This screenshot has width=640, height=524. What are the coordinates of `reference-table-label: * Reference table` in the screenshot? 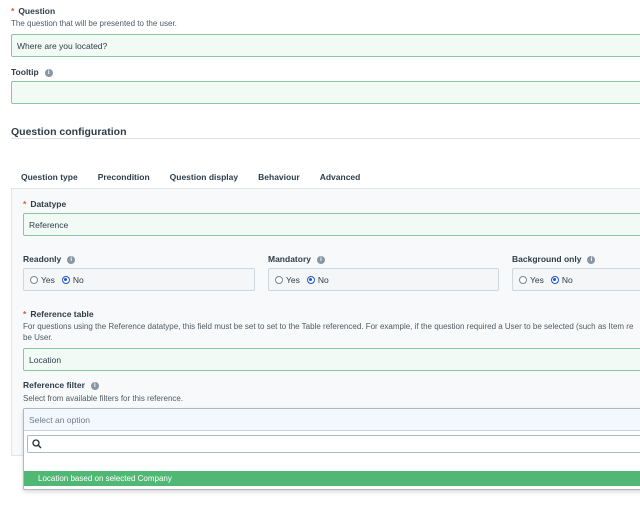 It's located at (58, 314).